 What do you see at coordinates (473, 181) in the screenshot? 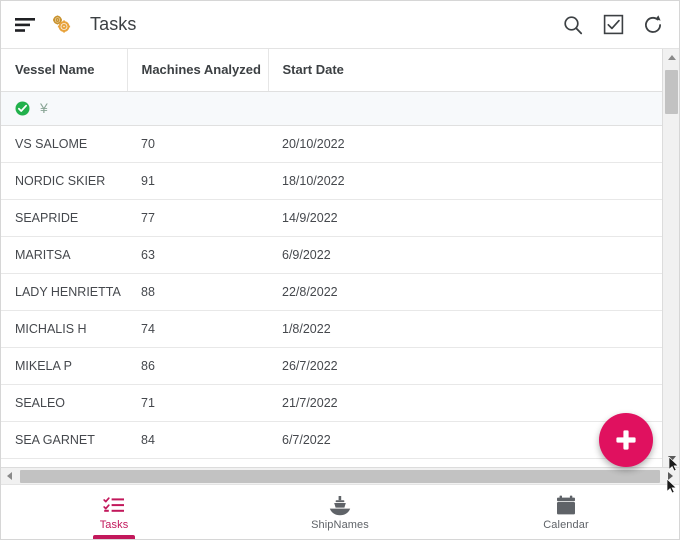
I see `start-date-cell: 18/10/2022` at bounding box center [473, 181].